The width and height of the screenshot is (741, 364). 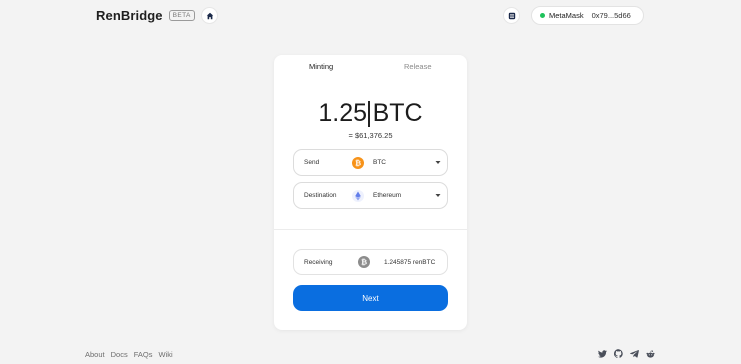 I want to click on tab-release: Release, so click(x=418, y=66).